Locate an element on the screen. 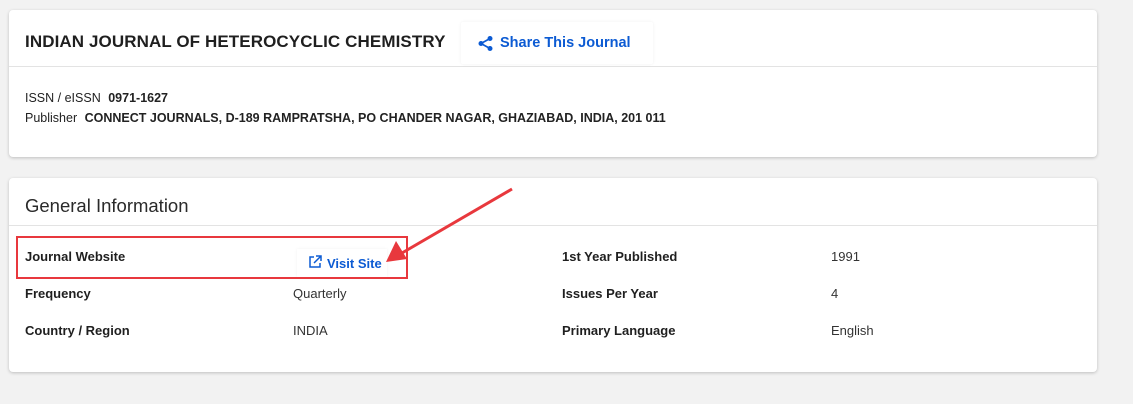  share-icon is located at coordinates (485, 43).